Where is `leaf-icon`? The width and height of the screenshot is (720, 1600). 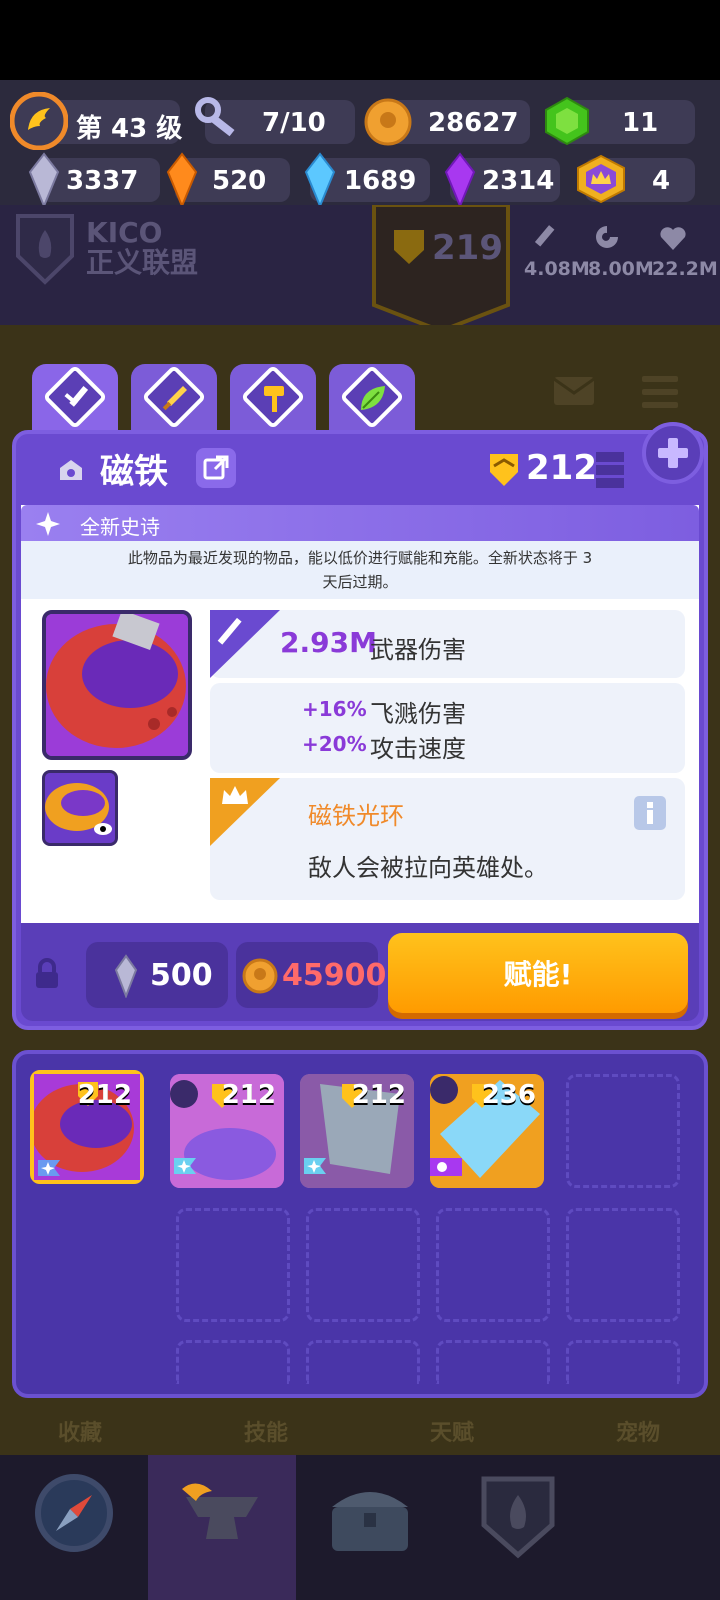
leaf-icon is located at coordinates (373, 398).